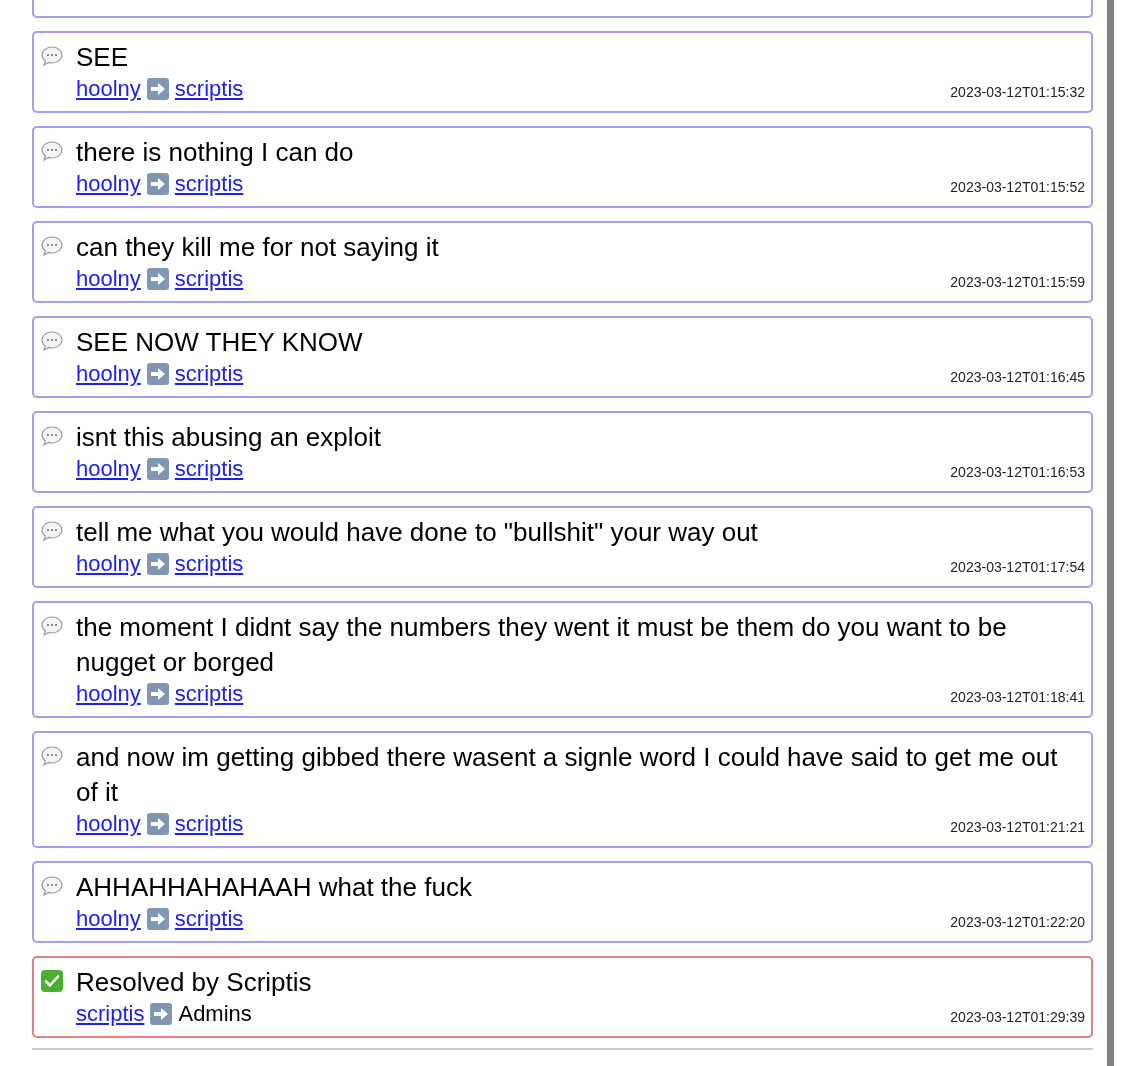 Image resolution: width=1125 pixels, height=1066 pixels. What do you see at coordinates (258, 247) in the screenshot?
I see `message-text: can they kill me for not saying it` at bounding box center [258, 247].